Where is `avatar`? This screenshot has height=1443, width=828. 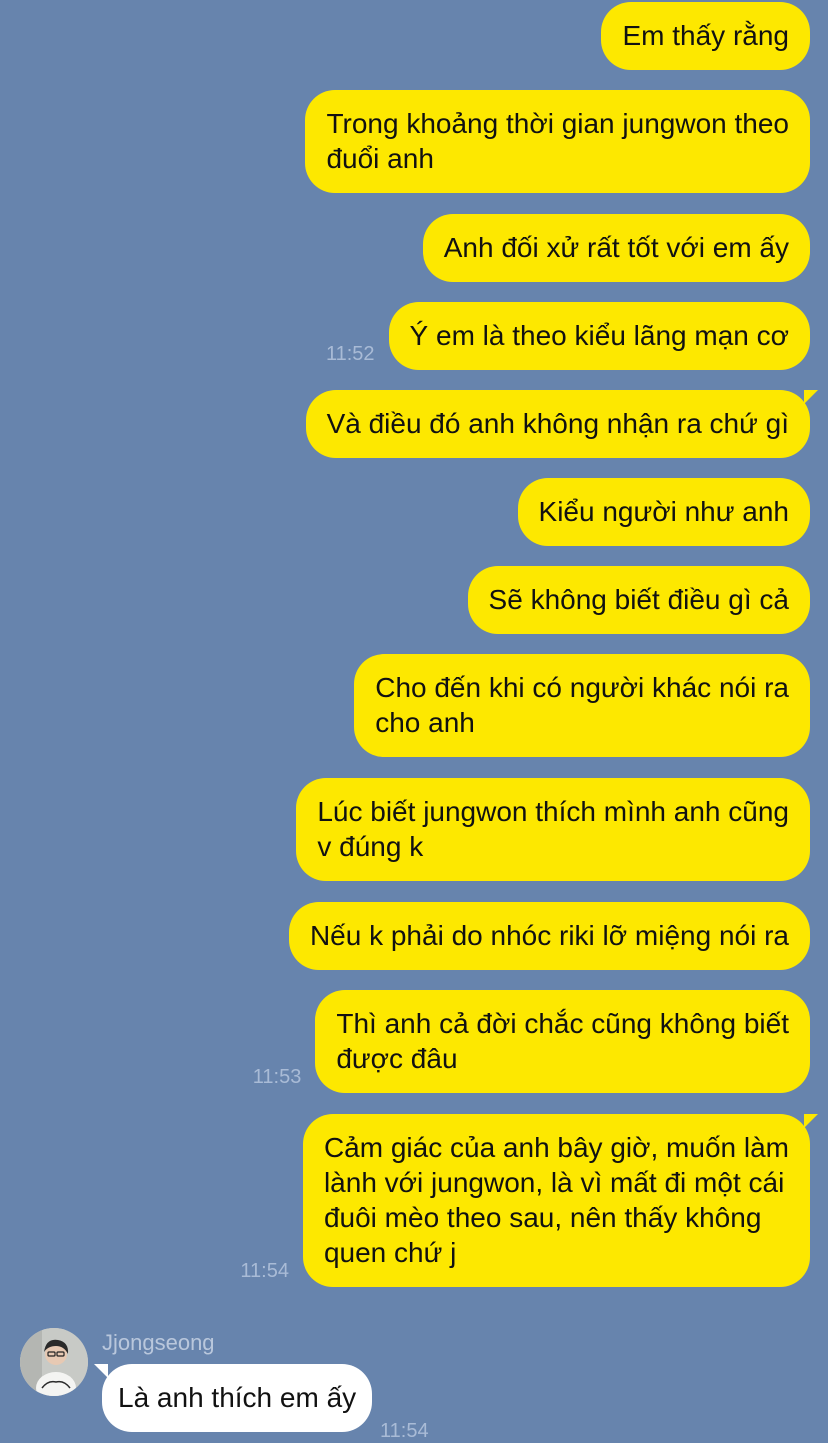 avatar is located at coordinates (54, 1362).